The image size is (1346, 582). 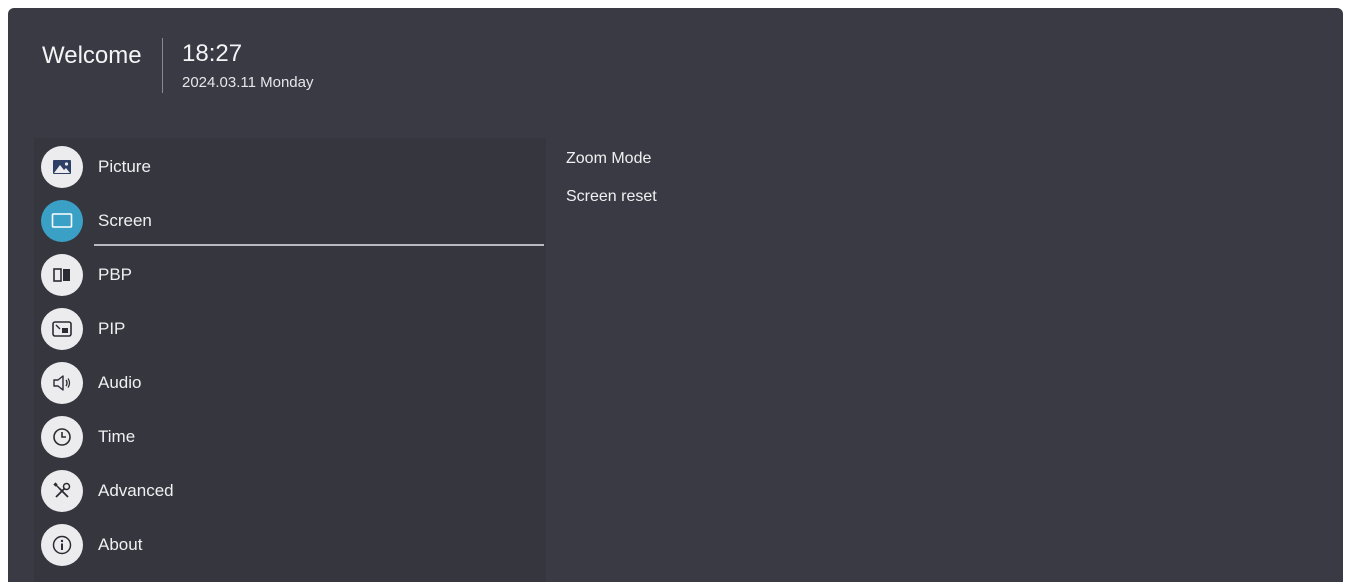 What do you see at coordinates (62, 491) in the screenshot?
I see `tools-icon` at bounding box center [62, 491].